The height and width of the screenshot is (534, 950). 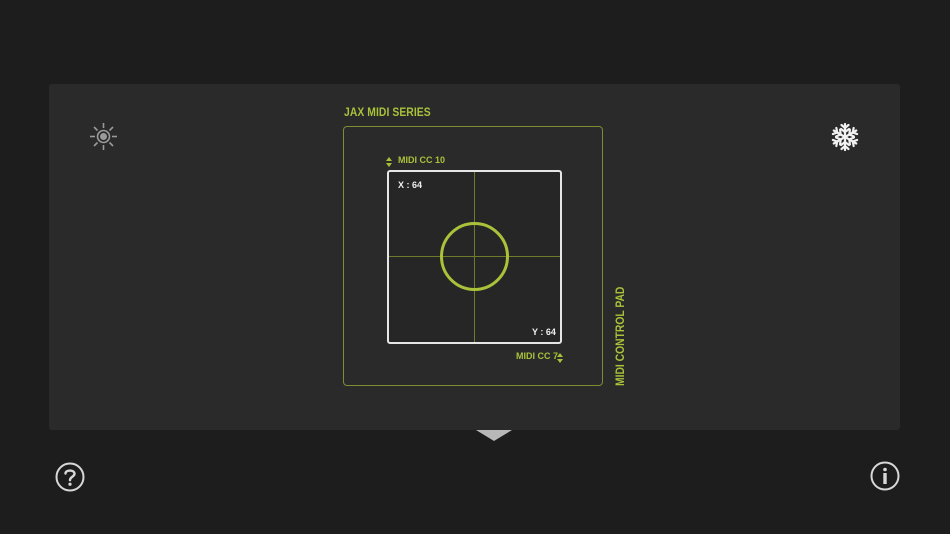 What do you see at coordinates (421, 160) in the screenshot?
I see `top-cc-label: MIDI CC 10` at bounding box center [421, 160].